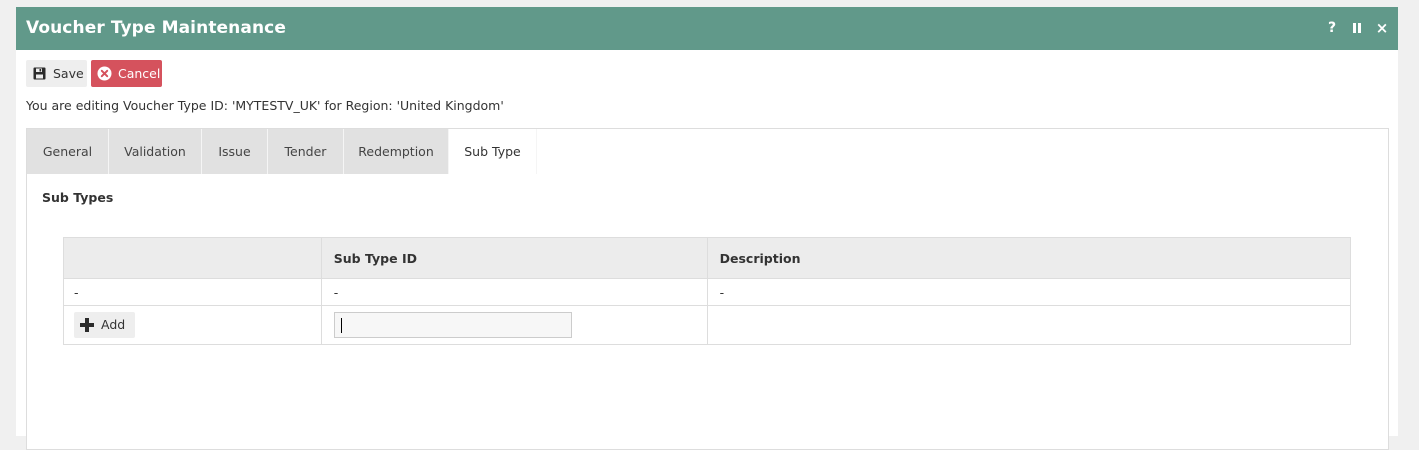 The height and width of the screenshot is (450, 1419). What do you see at coordinates (341, 325) in the screenshot?
I see `text-caret` at bounding box center [341, 325].